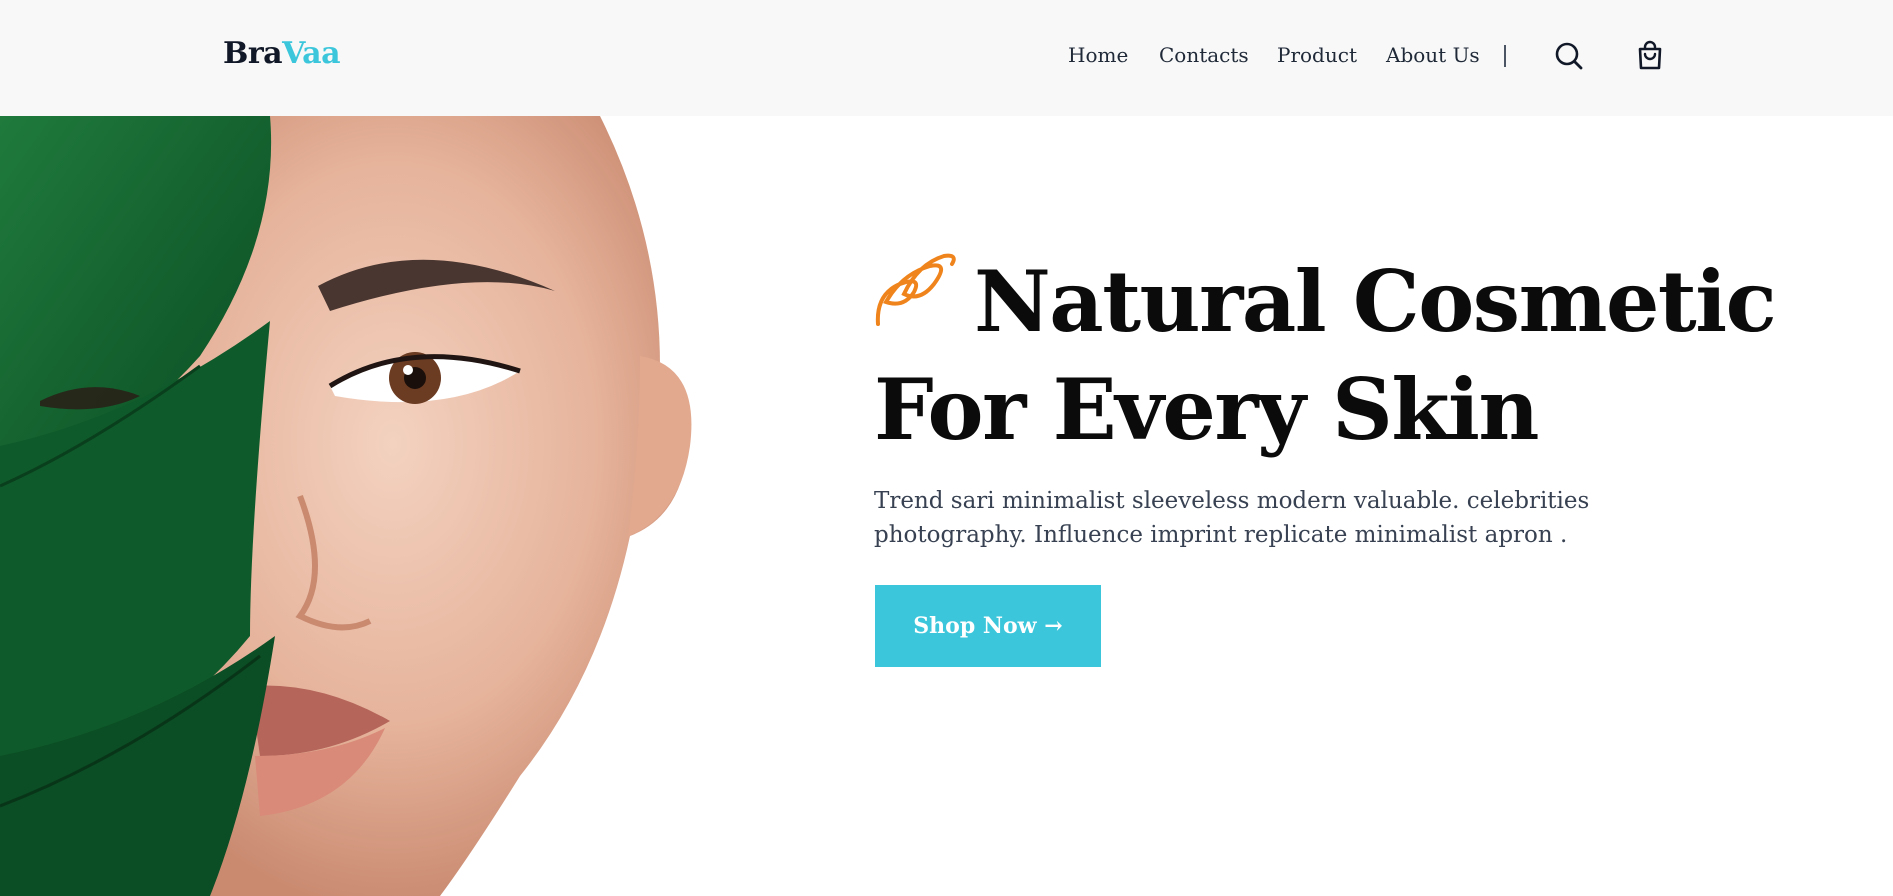  I want to click on site-header: BraVaa Home Contacts Product About Us, so click(946, 58).